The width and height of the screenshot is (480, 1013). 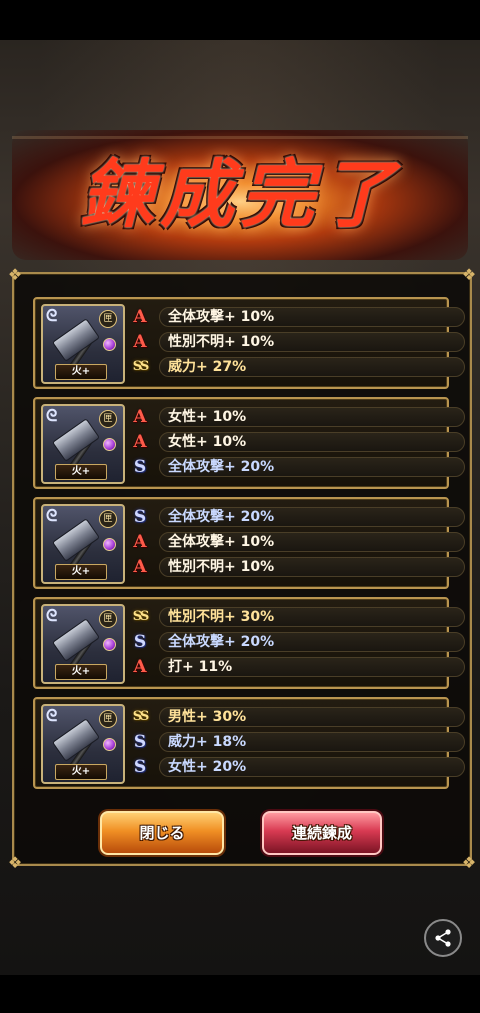 What do you see at coordinates (312, 667) in the screenshot?
I see `stat-text: 打+ 11%` at bounding box center [312, 667].